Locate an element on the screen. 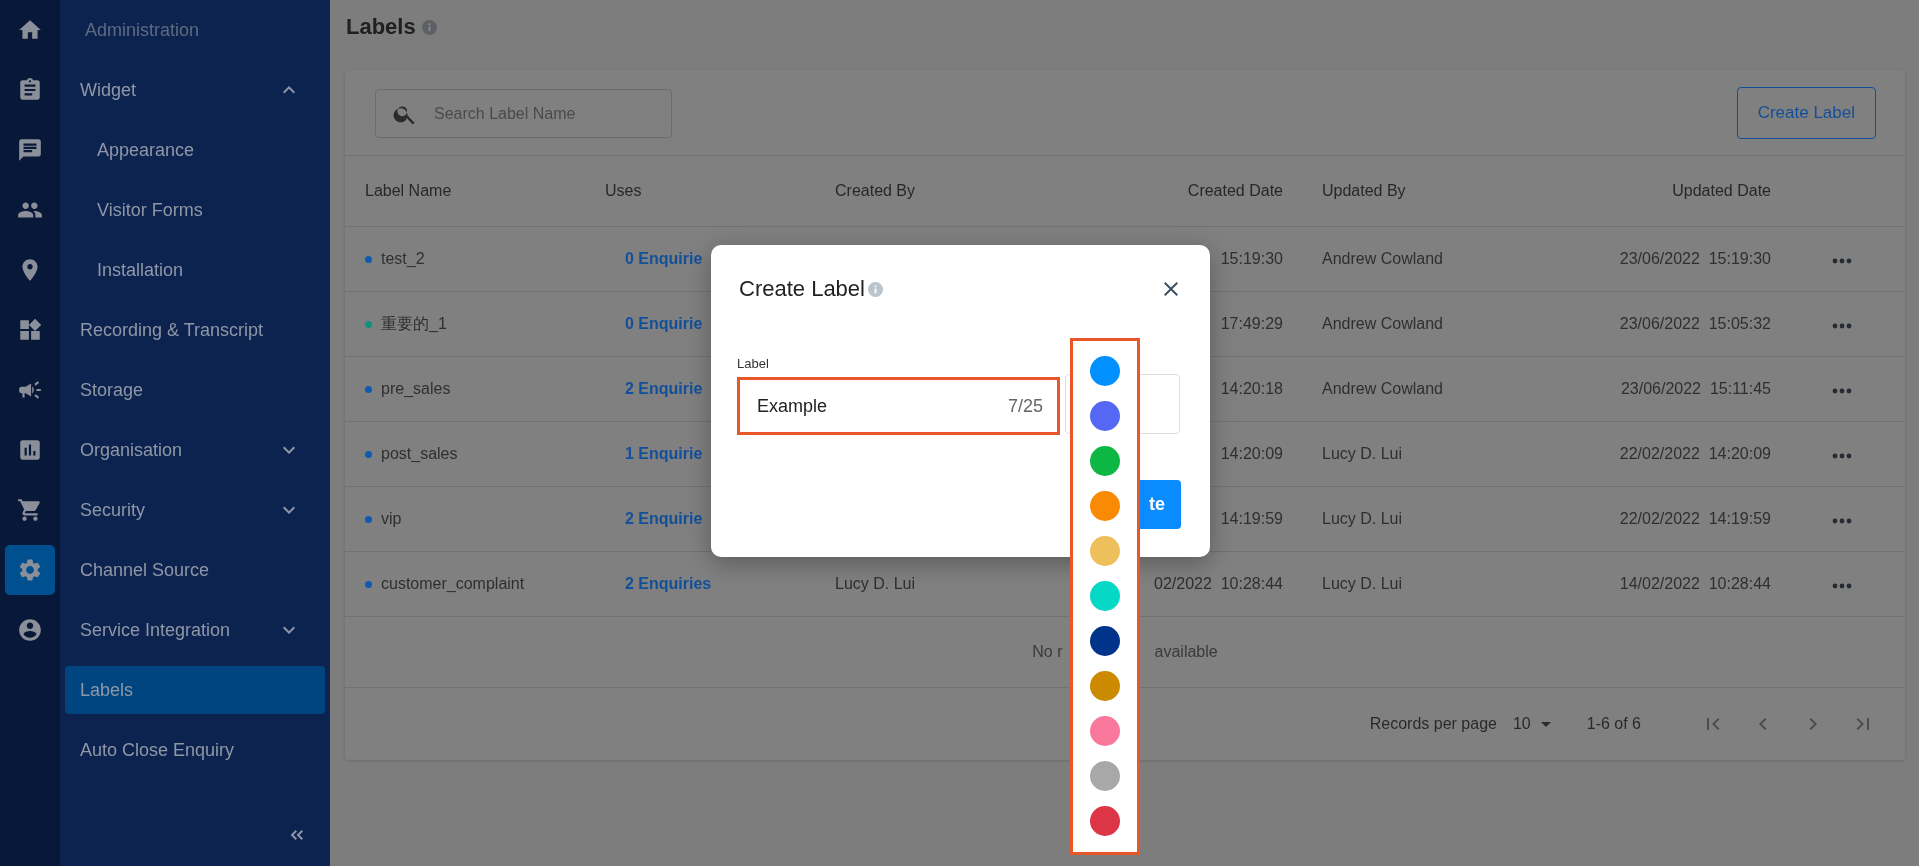 The width and height of the screenshot is (1919, 866). table-cell: 14:20:09 is located at coordinates (1251, 453).